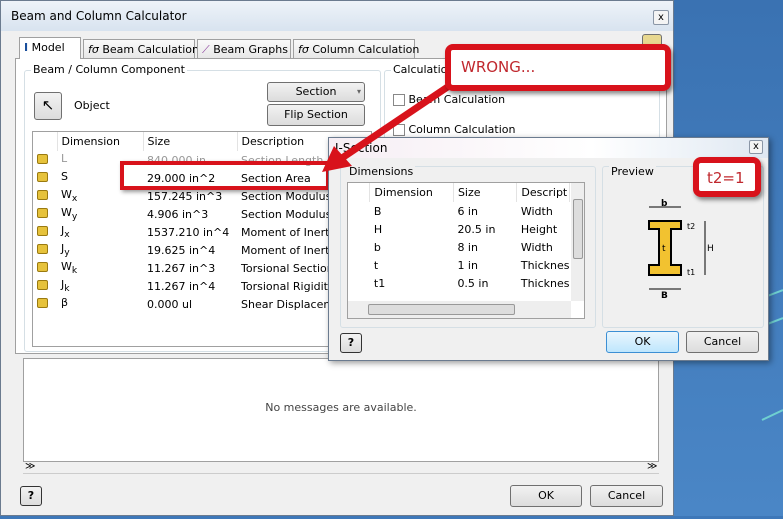  Describe the element at coordinates (26, 47) in the screenshot. I see `i-beam-icon: I` at that location.